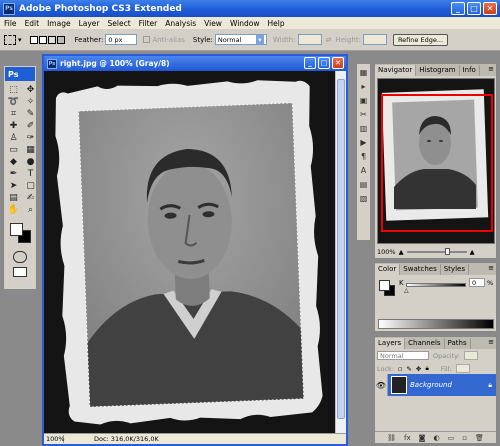 The image size is (500, 446). I want to click on visibility-eye-icon: 👁︎, so click(381, 385).